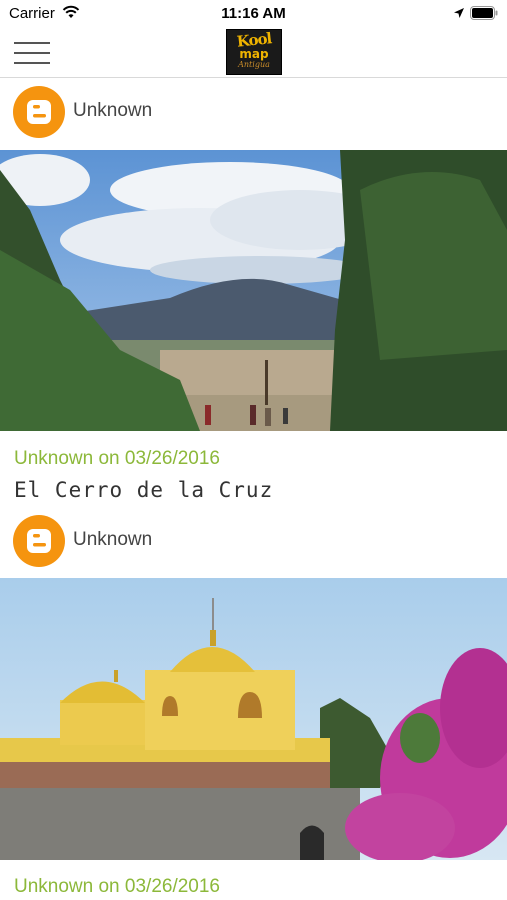 The image size is (507, 900). I want to click on app-header: Kool map Antigua, so click(253, 53).